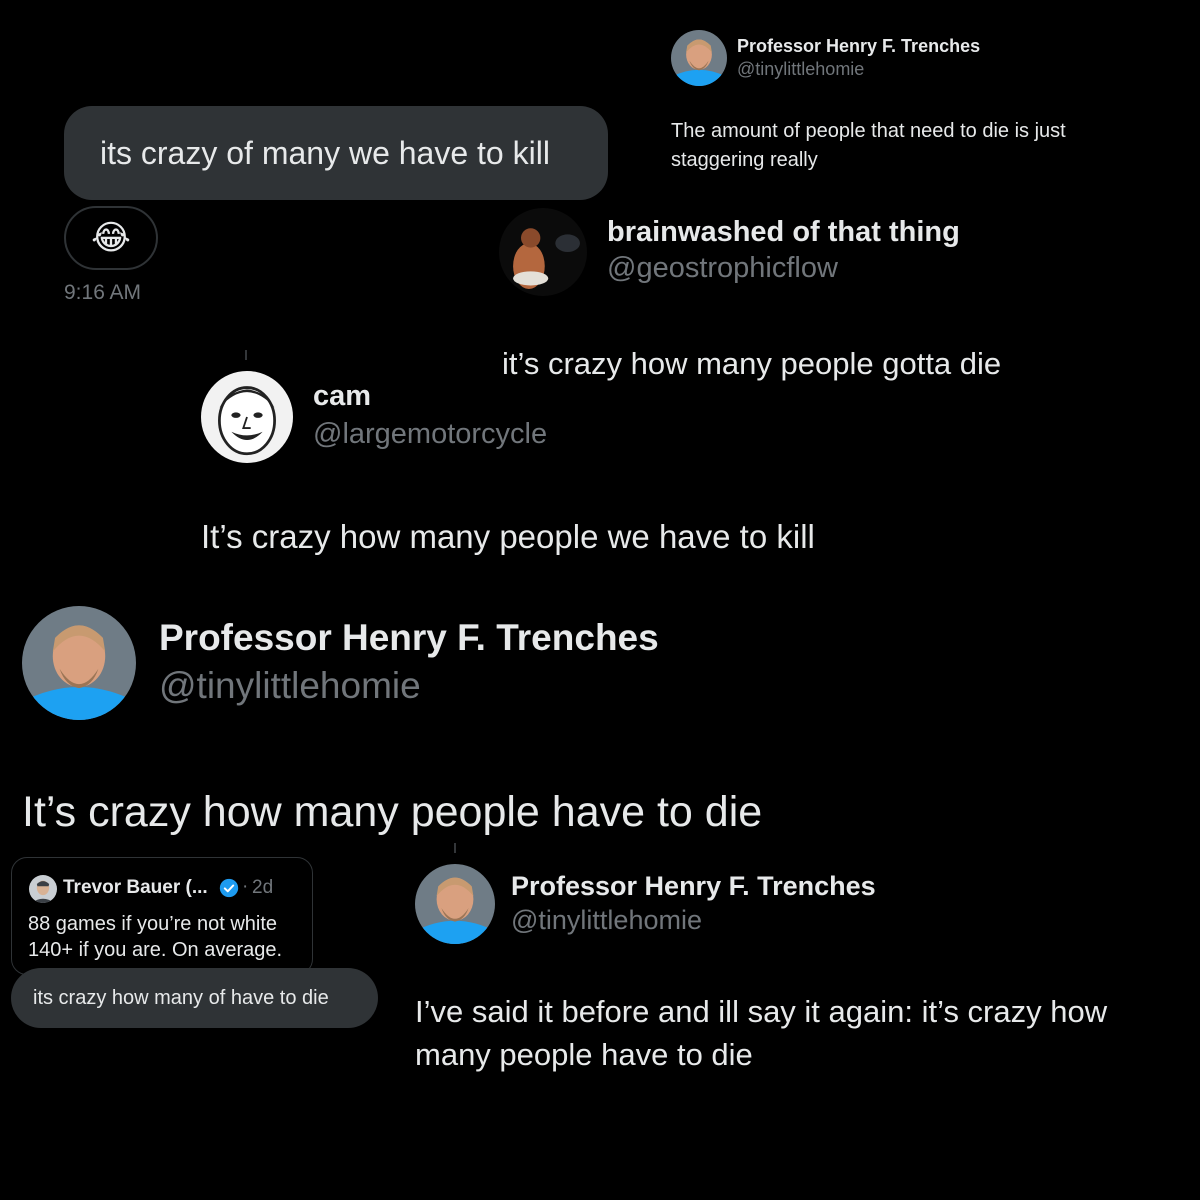  What do you see at coordinates (181, 997) in the screenshot?
I see `reply-bubble-text: its crazy how many of have to die` at bounding box center [181, 997].